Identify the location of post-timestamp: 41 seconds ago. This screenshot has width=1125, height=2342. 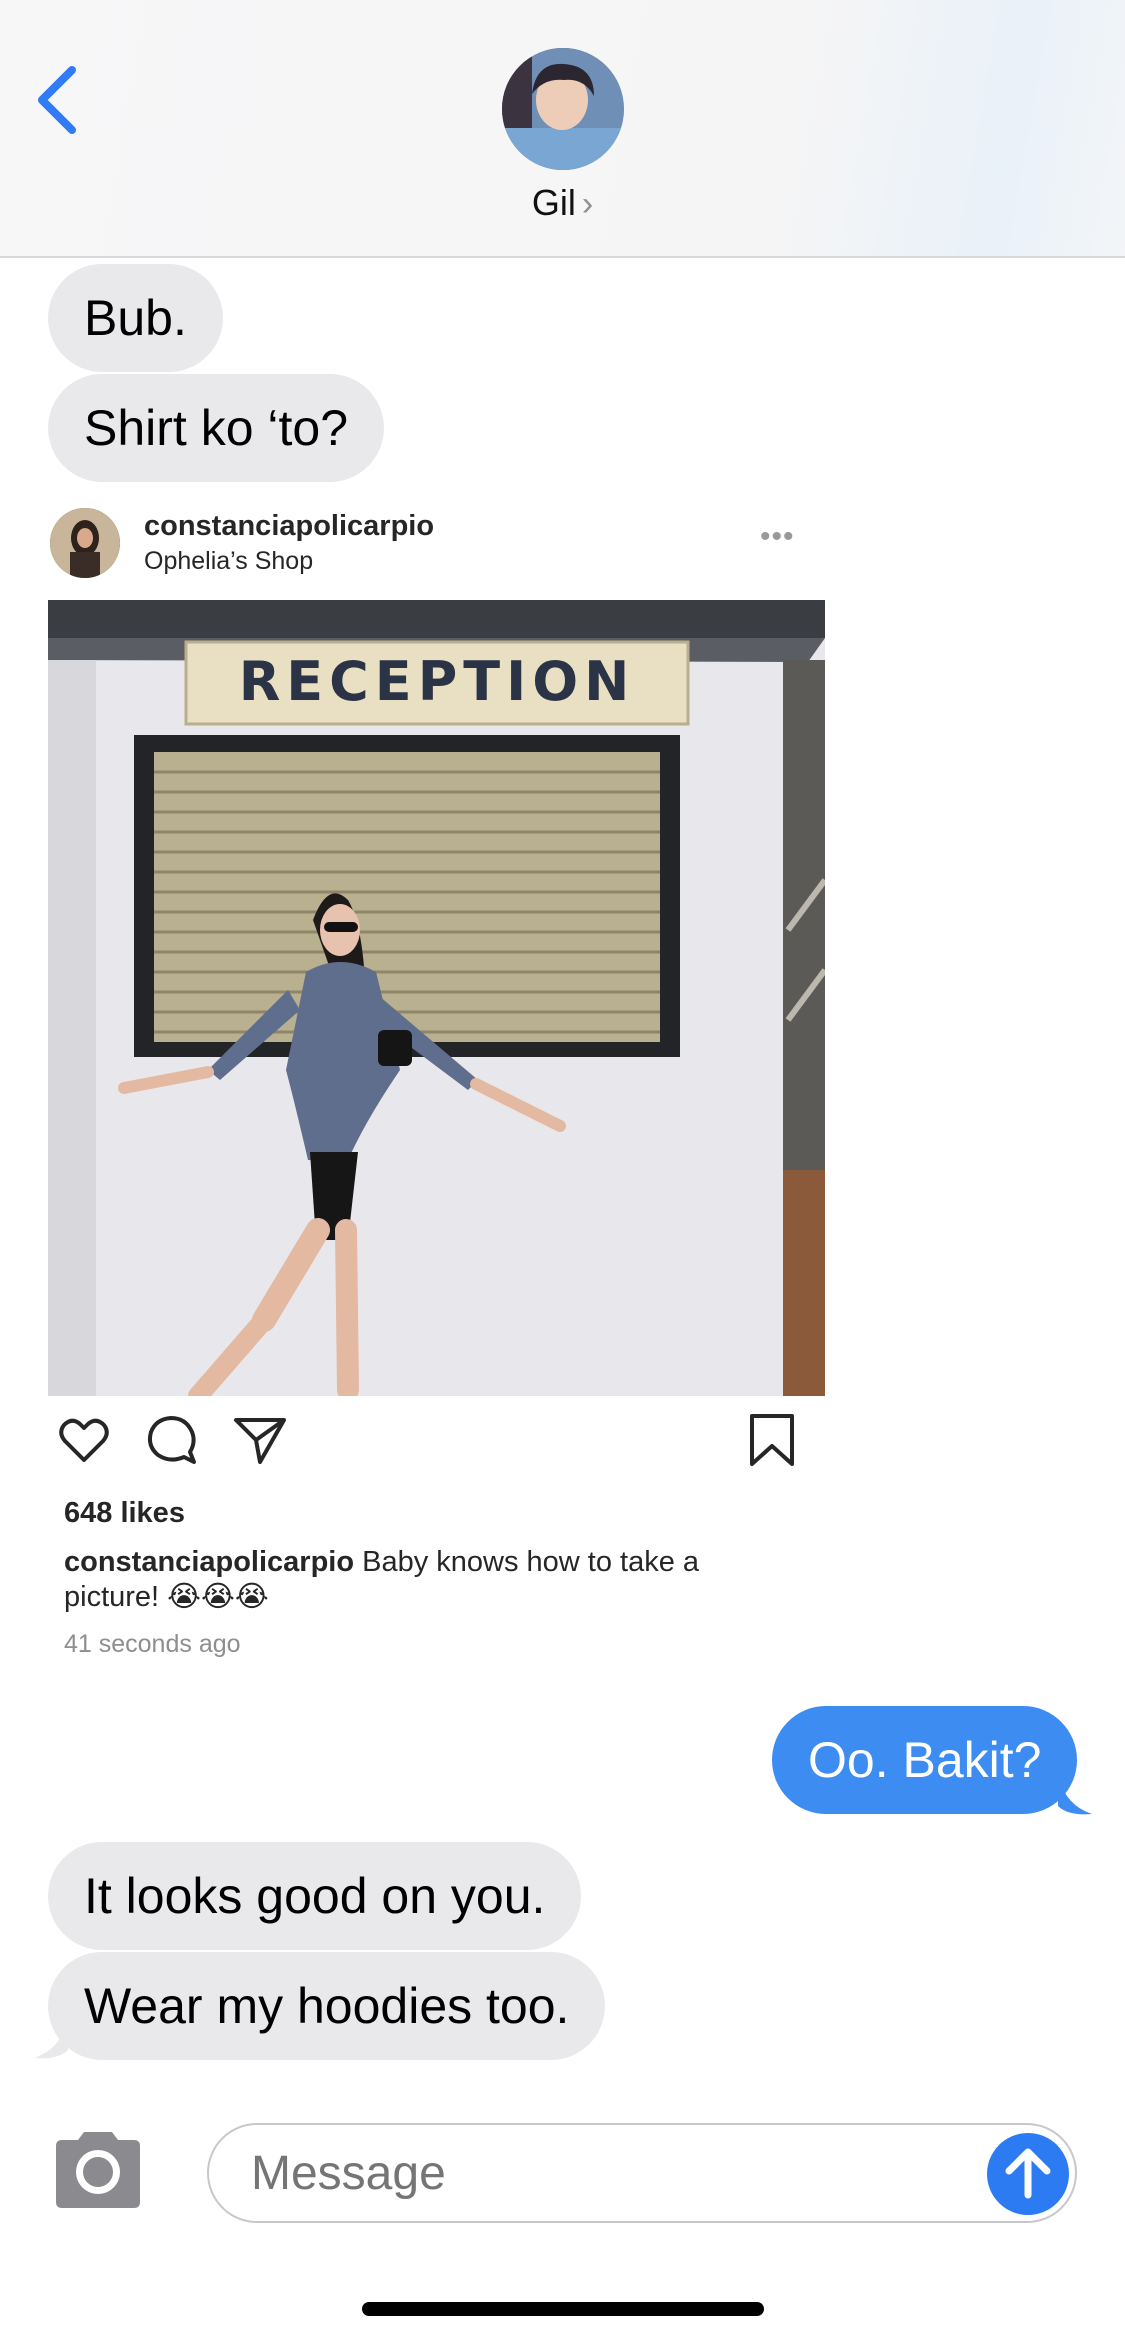
(152, 1644).